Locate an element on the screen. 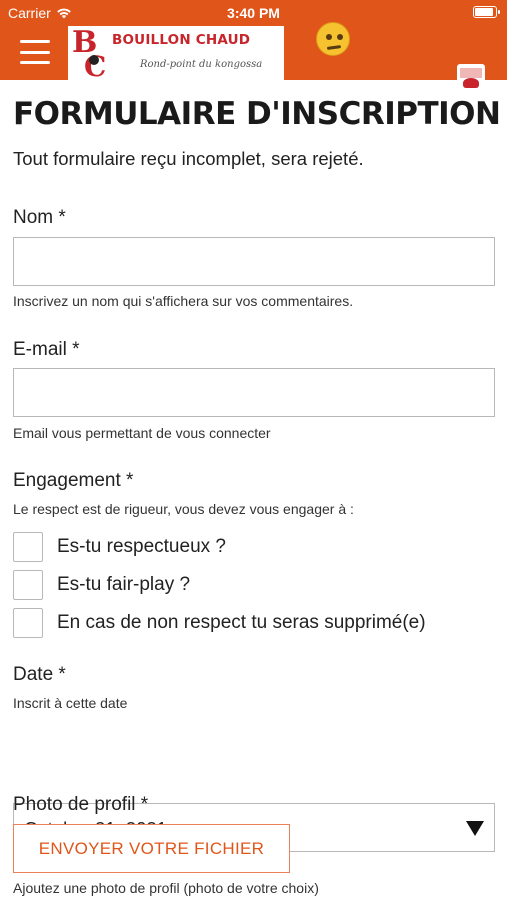  brand-tagline: Rond-point du kongossa is located at coordinates (201, 64).